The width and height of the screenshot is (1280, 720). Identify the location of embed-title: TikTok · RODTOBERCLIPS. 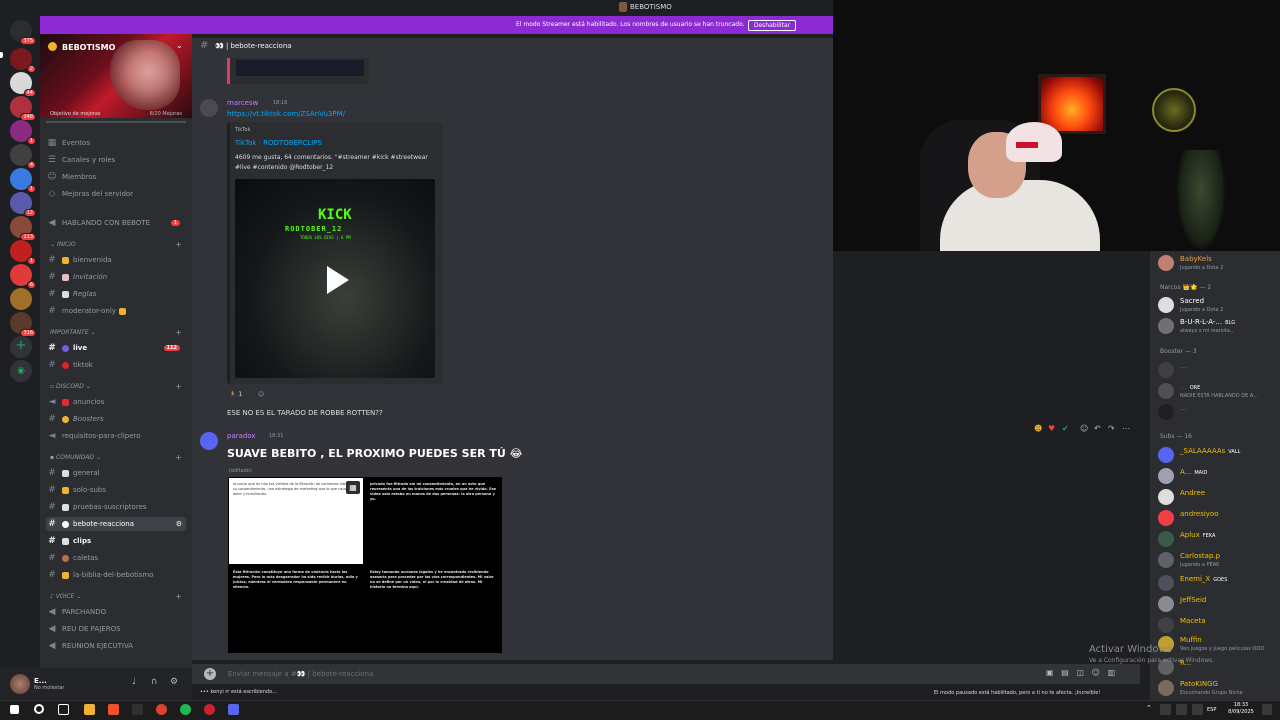
(278, 143).